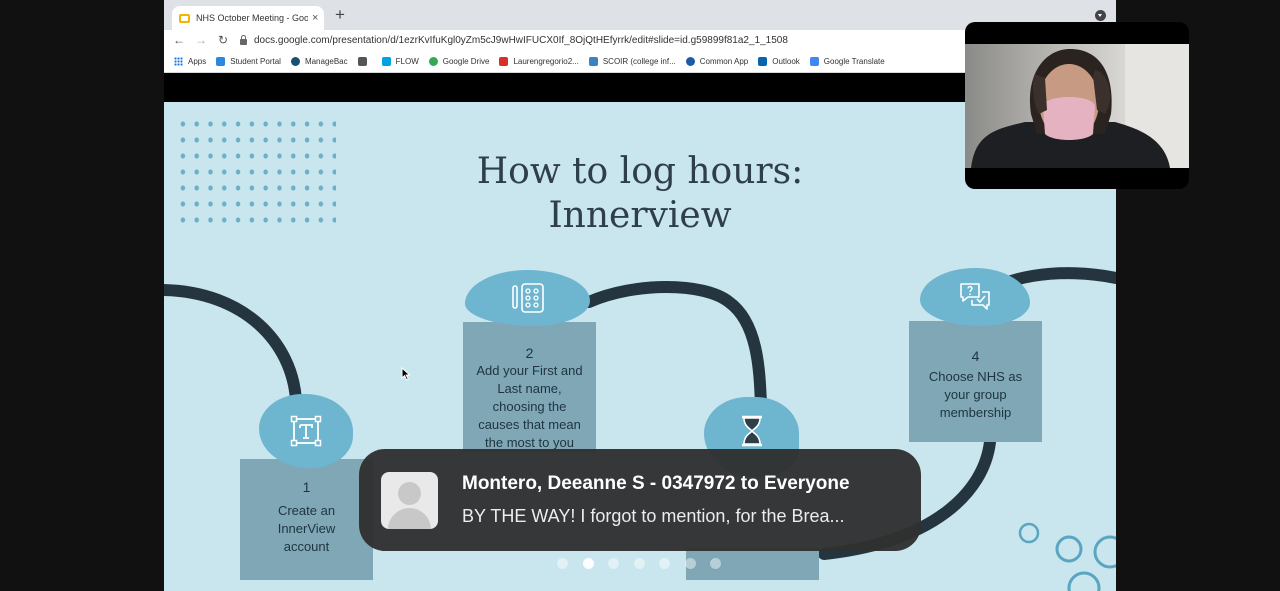 The width and height of the screenshot is (1280, 591). I want to click on bookmark-student-portal: Student Portal, so click(248, 61).